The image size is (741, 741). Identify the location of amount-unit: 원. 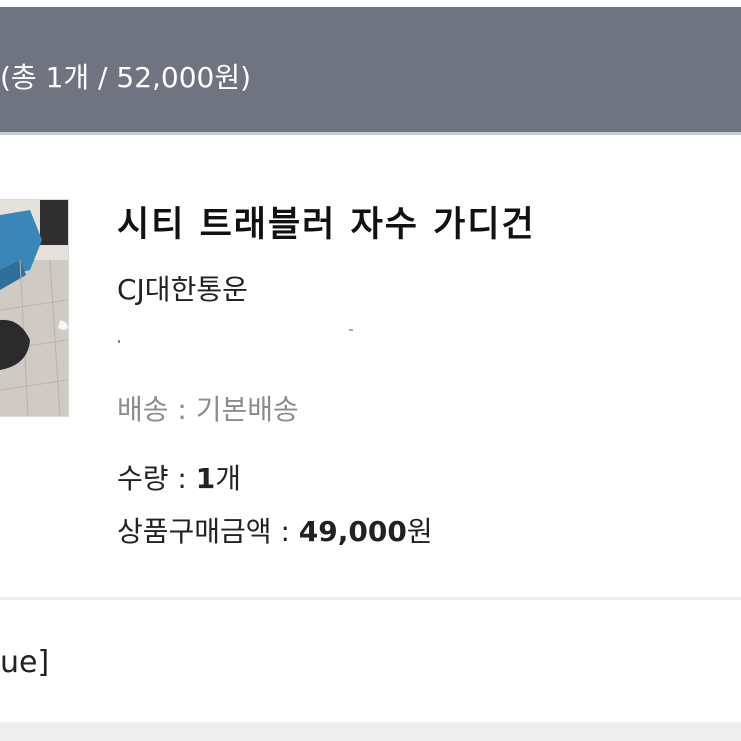
(419, 531).